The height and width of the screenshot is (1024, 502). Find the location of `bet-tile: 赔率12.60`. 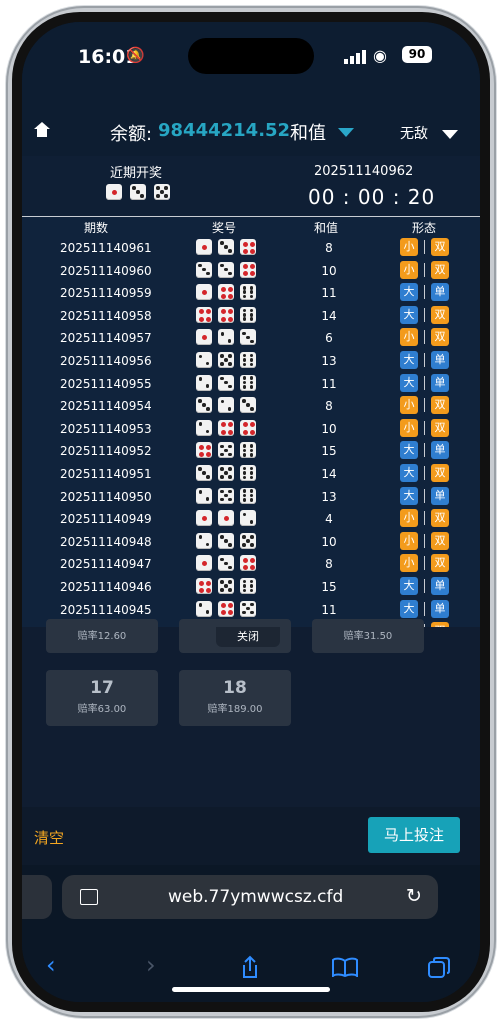

bet-tile: 赔率12.60 is located at coordinates (102, 636).